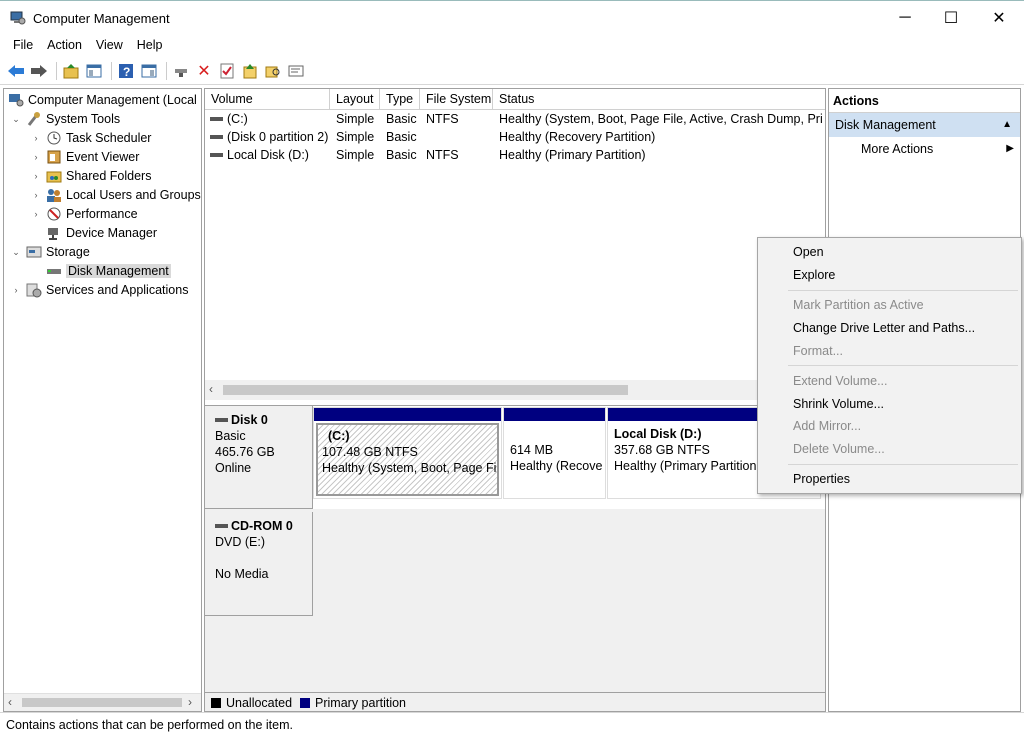 The height and width of the screenshot is (737, 1024). Describe the element at coordinates (91, 138) in the screenshot. I see `tree-item-task-scheduler: › Task Scheduler` at that location.